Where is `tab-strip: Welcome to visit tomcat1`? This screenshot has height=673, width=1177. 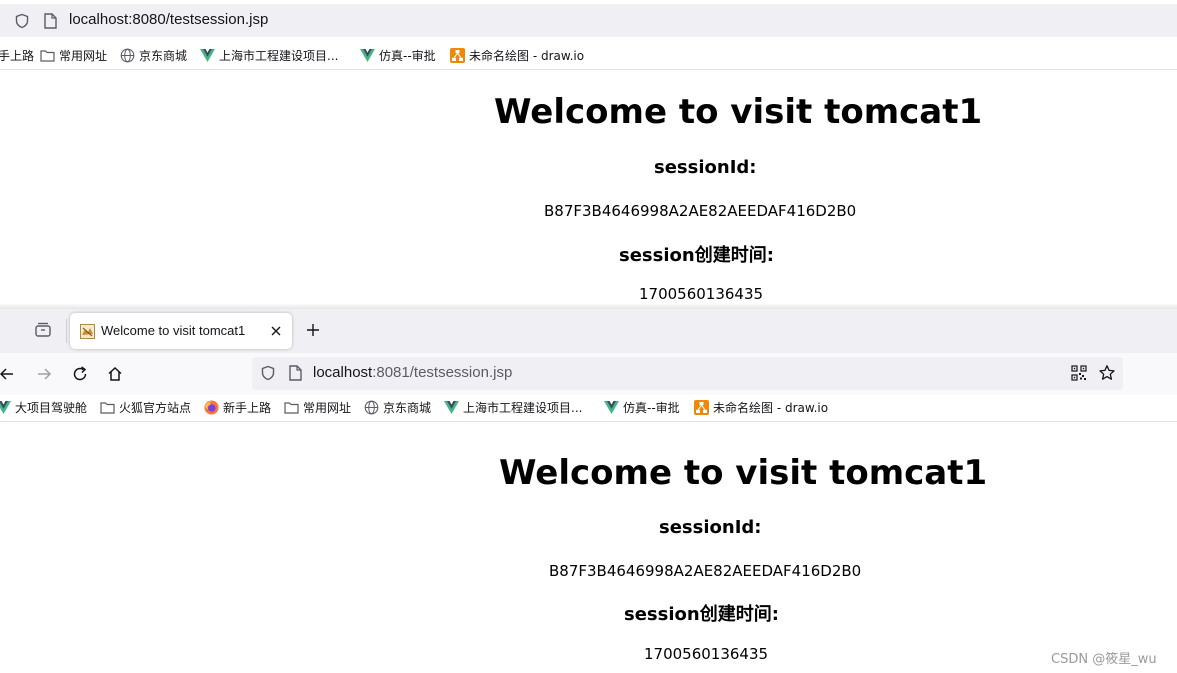
tab-strip: Welcome to visit tomcat1 is located at coordinates (588, 331).